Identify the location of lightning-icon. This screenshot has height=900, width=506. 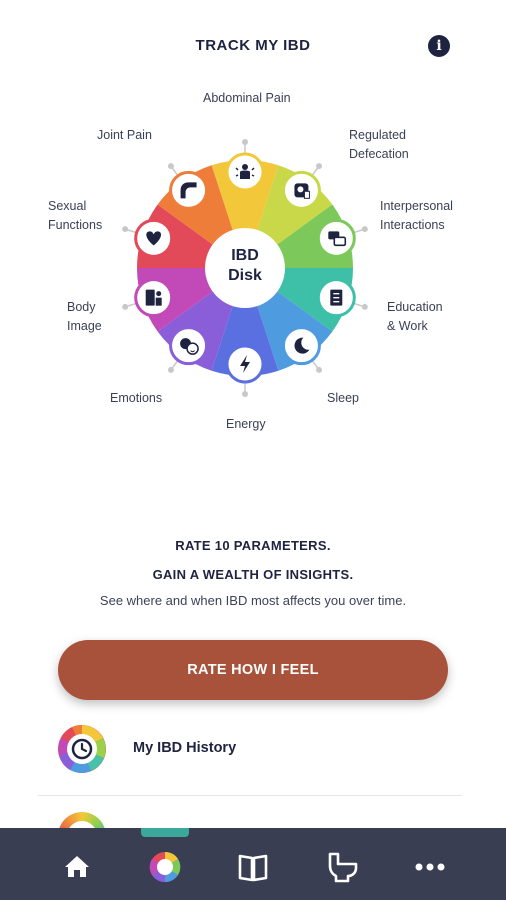
(245, 364).